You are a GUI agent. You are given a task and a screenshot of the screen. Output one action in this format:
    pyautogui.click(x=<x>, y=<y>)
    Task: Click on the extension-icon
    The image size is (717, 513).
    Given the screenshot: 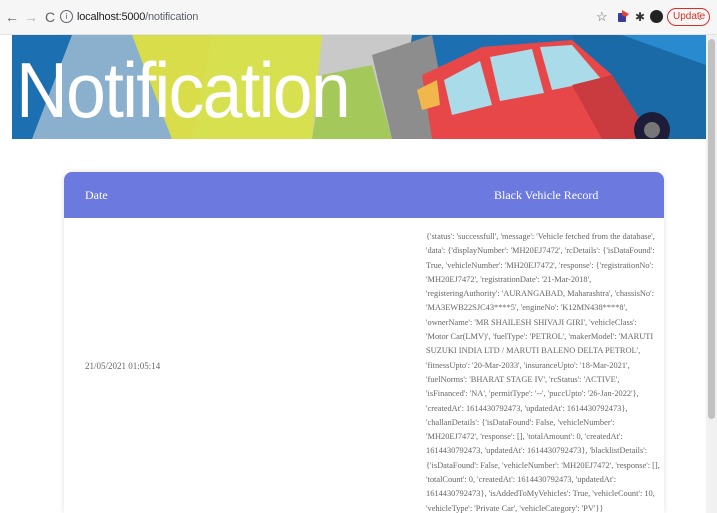 What is the action you would take?
    pyautogui.click(x=623, y=16)
    